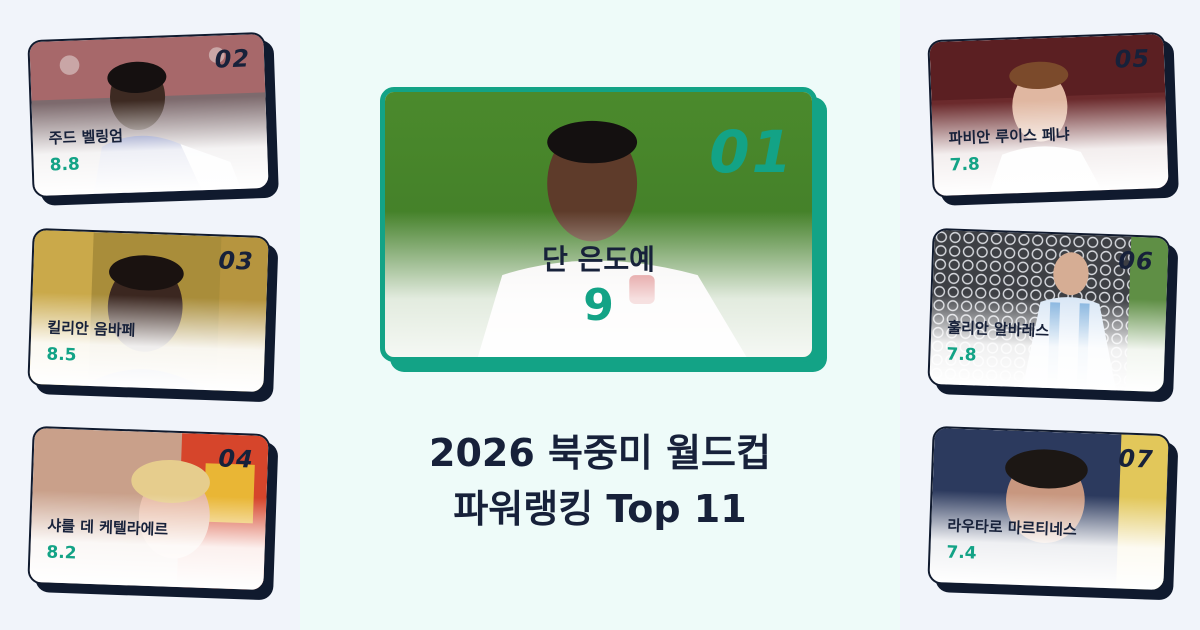 This screenshot has height=630, width=1200. What do you see at coordinates (1012, 527) in the screenshot?
I see `player-name: 라우타로 마르티네스` at bounding box center [1012, 527].